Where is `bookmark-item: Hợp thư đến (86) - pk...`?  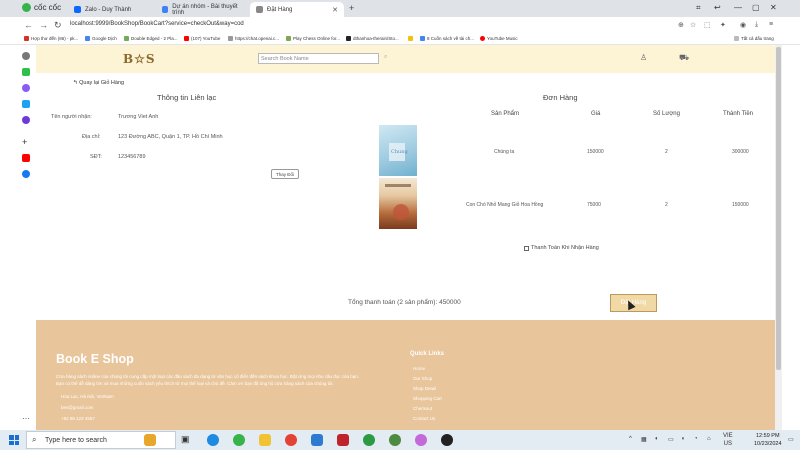
bookmark-item: Hợp thư đến (86) - pk... is located at coordinates (51, 38).